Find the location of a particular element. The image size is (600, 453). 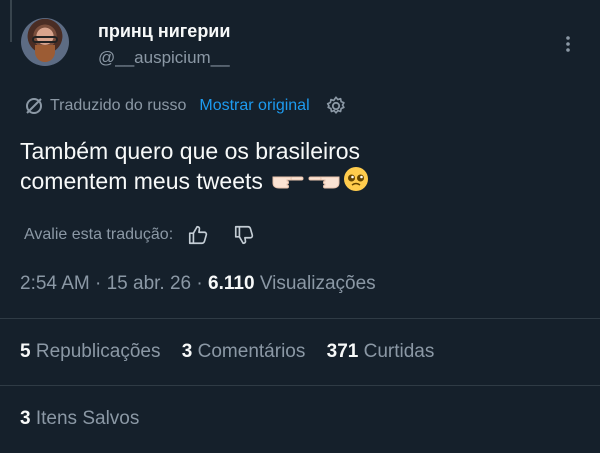

thread-line is located at coordinates (11, 21).